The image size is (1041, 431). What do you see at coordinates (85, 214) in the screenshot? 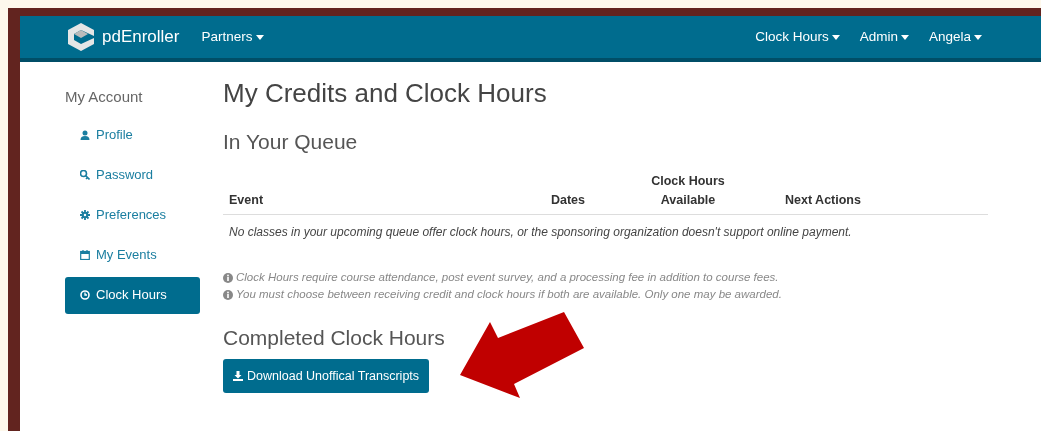
I see `gear-icon` at bounding box center [85, 214].